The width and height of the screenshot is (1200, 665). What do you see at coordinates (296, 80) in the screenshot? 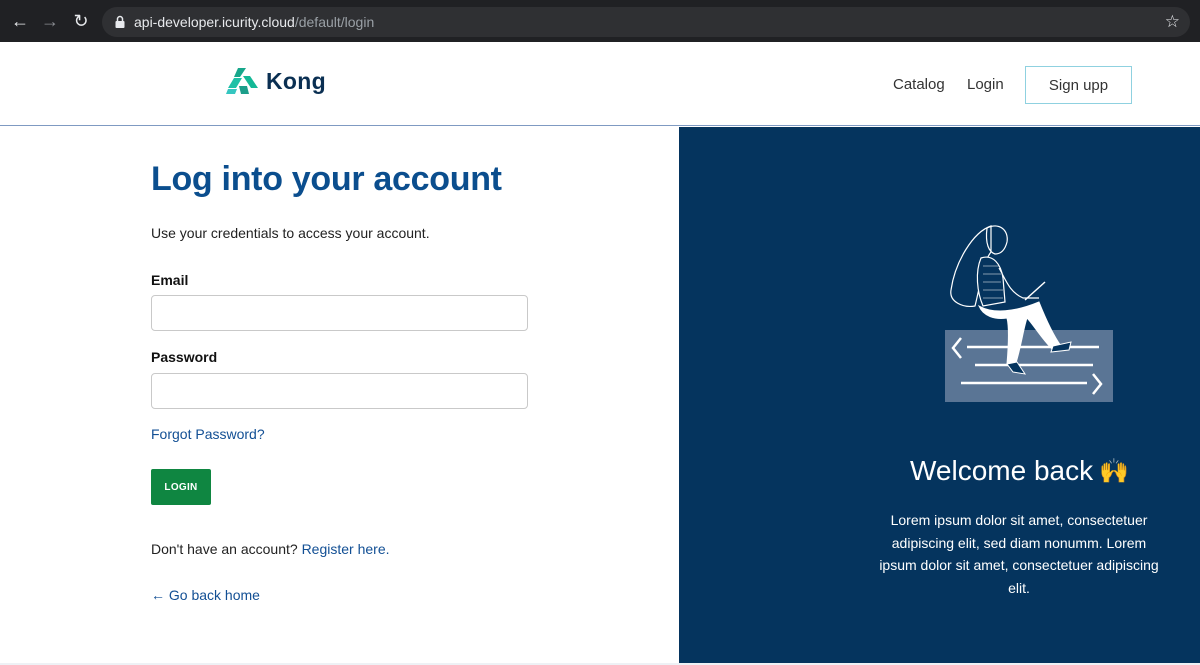
I see `logo-text: Kong` at bounding box center [296, 80].